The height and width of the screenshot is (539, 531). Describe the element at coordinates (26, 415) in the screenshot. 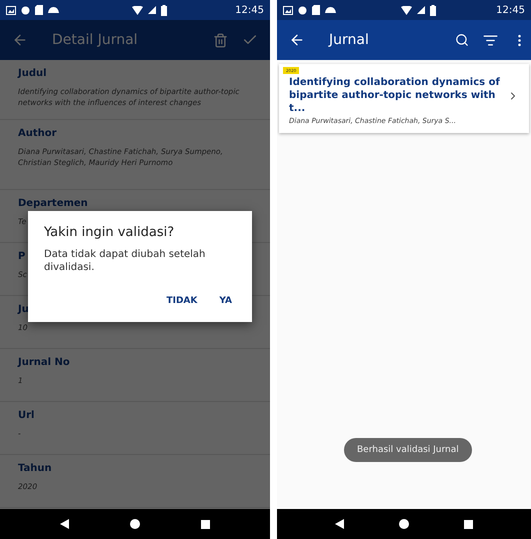

I see `field-label: Url` at that location.